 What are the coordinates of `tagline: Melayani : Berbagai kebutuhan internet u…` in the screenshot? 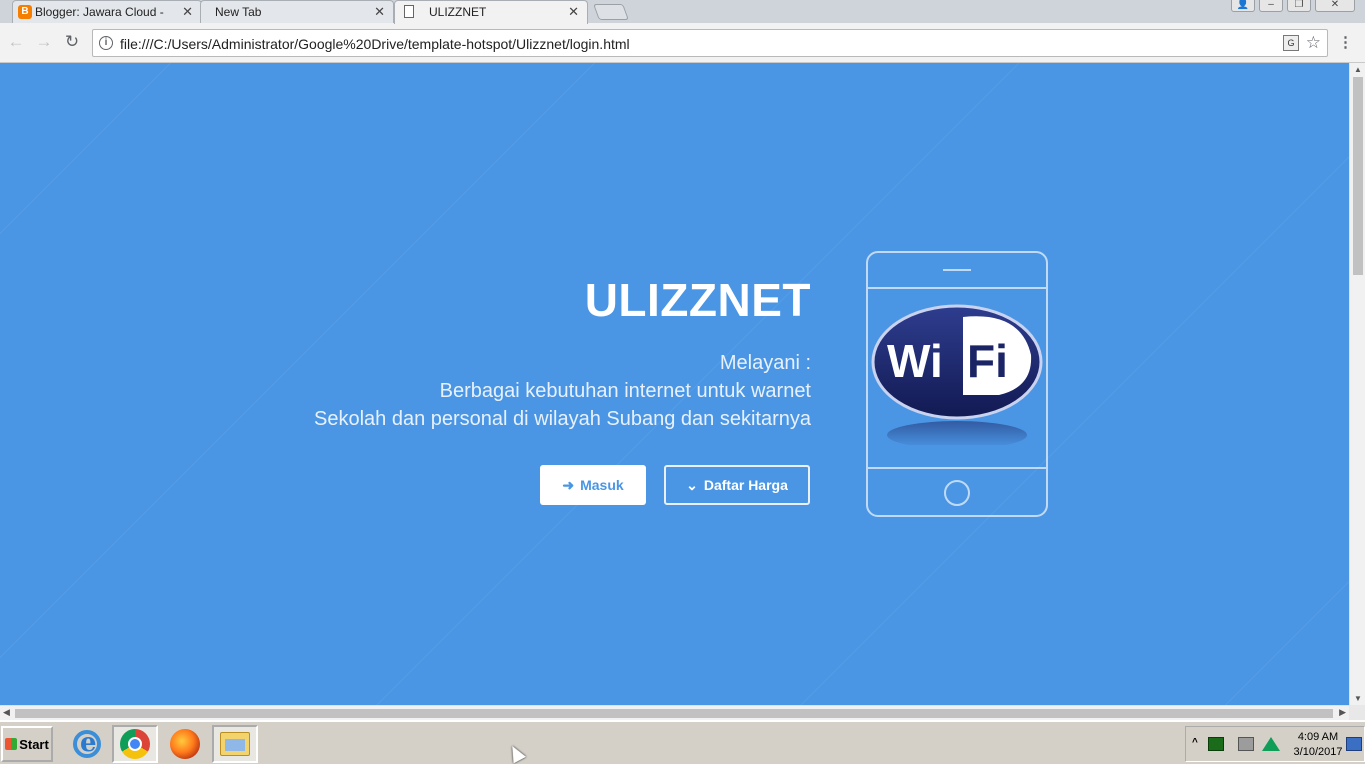 It's located at (562, 391).